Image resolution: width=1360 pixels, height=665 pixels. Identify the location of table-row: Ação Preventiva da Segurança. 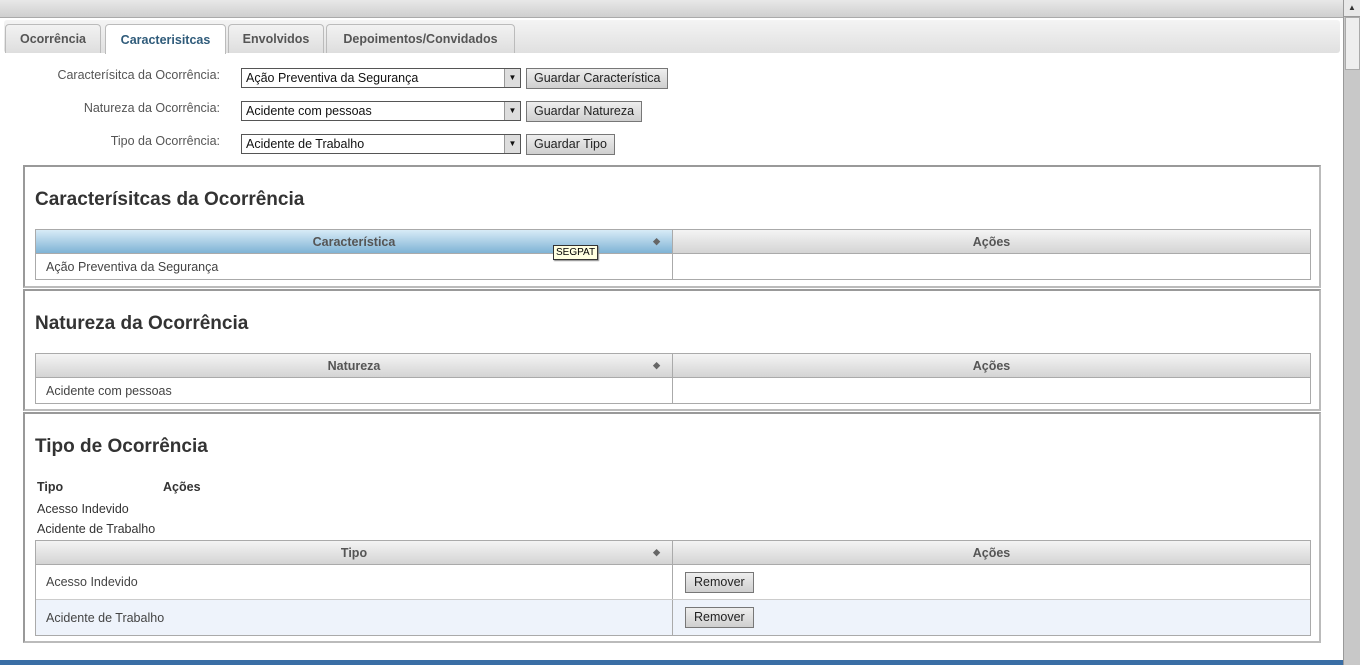
(673, 266).